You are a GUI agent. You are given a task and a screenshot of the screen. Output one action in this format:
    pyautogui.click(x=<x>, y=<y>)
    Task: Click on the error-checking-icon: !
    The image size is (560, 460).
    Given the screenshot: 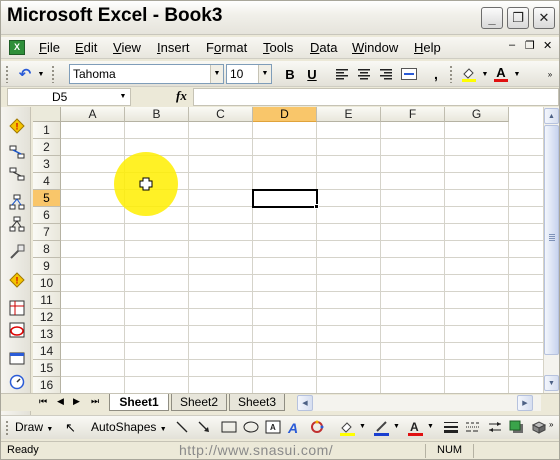 What is the action you would take?
    pyautogui.click(x=17, y=280)
    